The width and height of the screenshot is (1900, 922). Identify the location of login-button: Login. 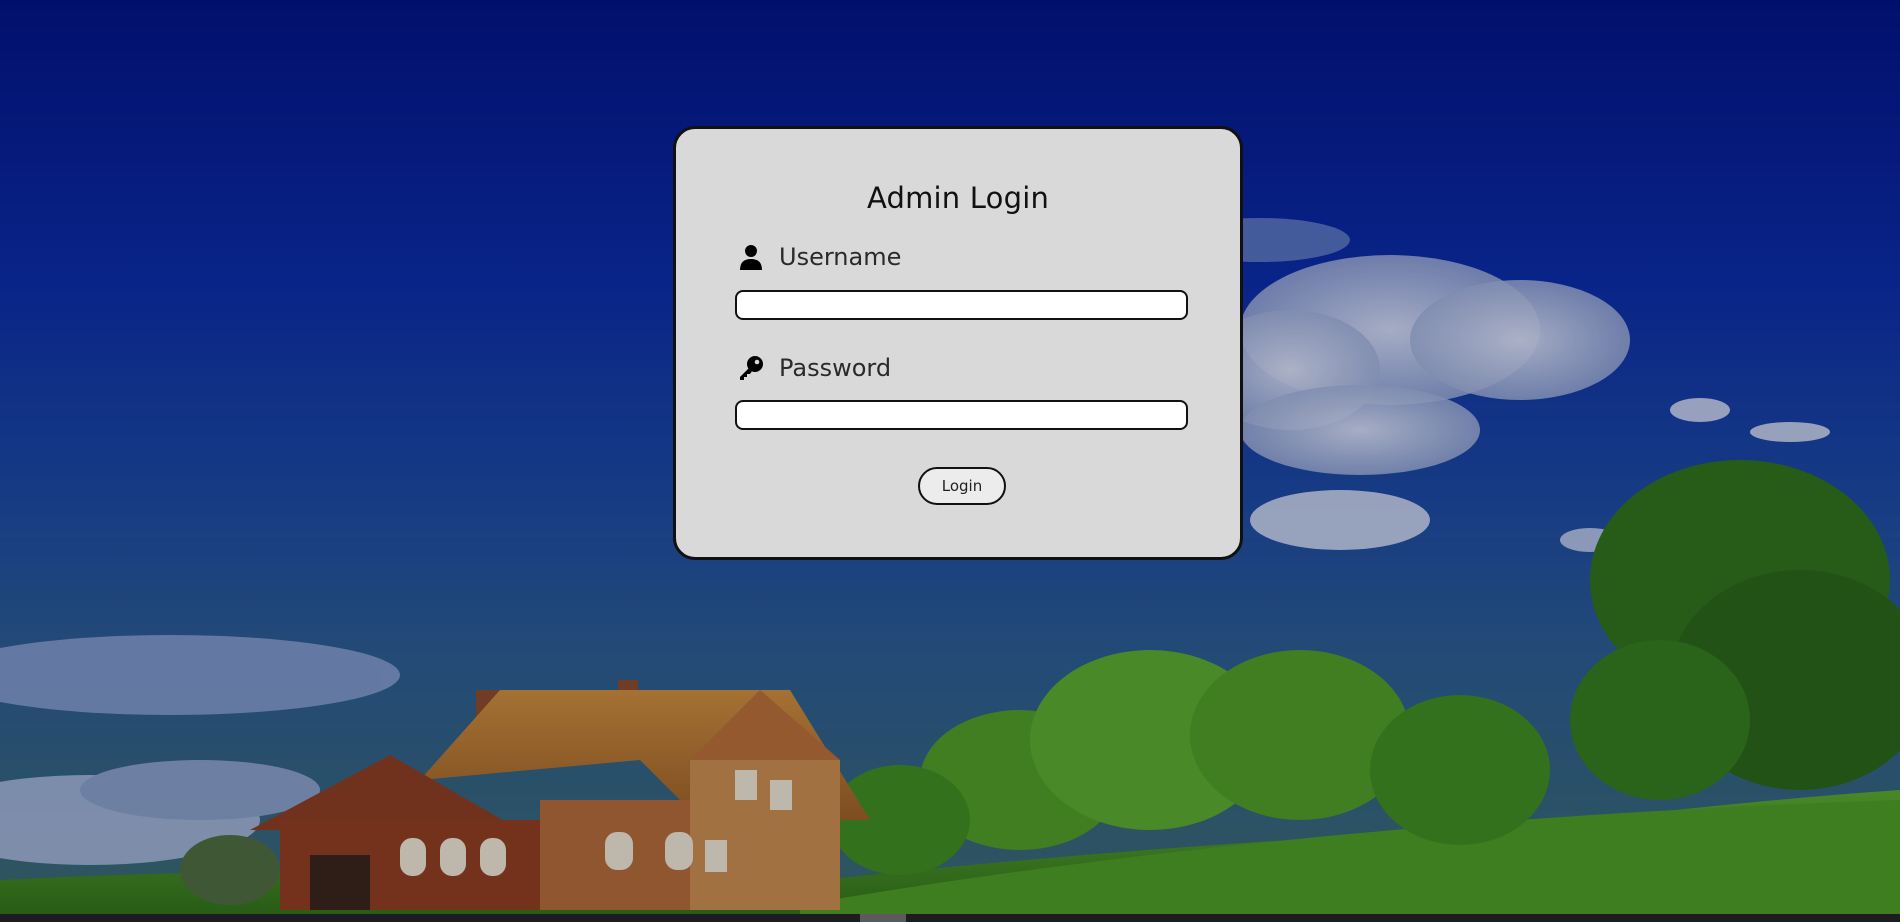
(962, 486).